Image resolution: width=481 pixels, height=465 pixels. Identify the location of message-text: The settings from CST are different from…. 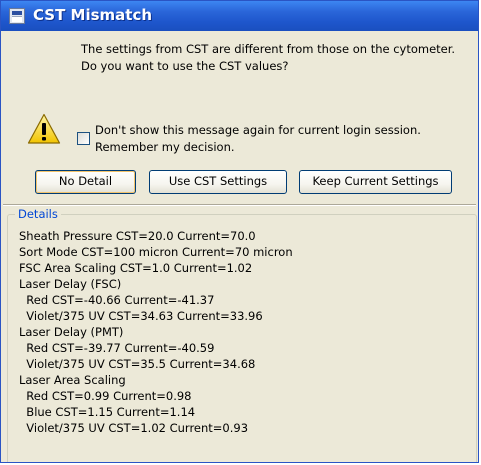
(268, 58).